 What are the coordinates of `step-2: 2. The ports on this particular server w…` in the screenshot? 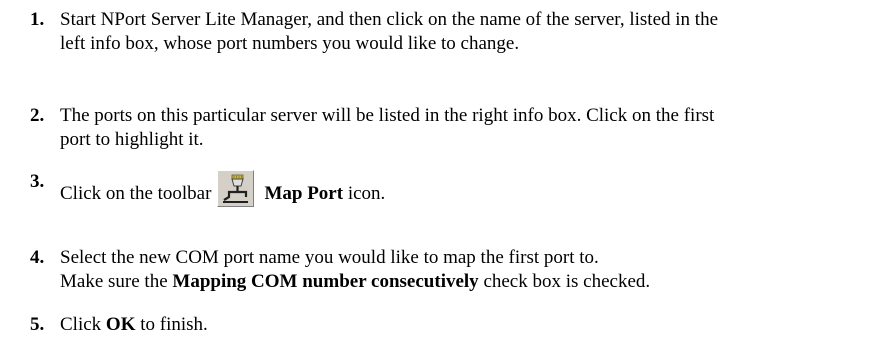 It's located at (458, 128).